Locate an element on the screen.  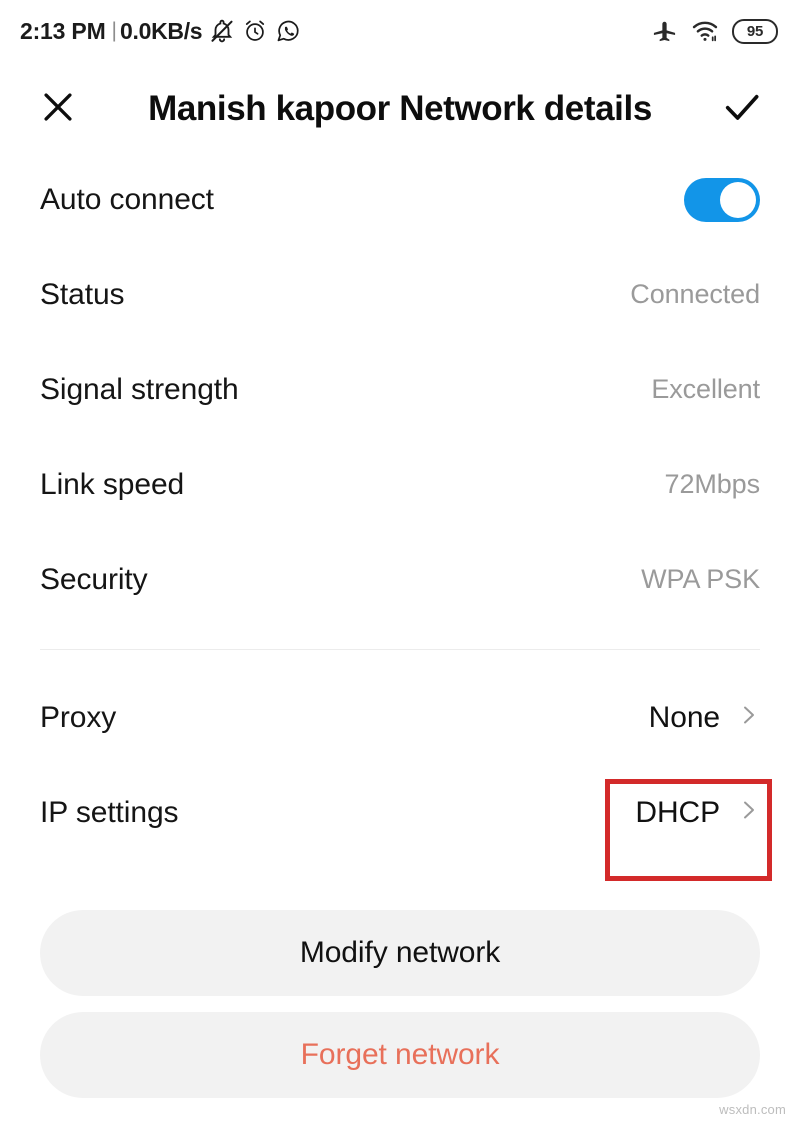
proxy-value: None is located at coordinates (684, 717).